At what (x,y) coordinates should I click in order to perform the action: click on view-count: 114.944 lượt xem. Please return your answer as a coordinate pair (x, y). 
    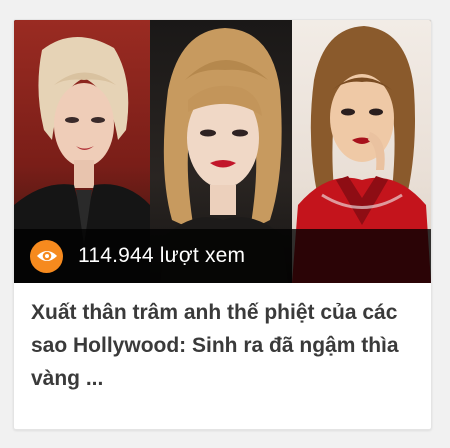
    Looking at the image, I should click on (162, 255).